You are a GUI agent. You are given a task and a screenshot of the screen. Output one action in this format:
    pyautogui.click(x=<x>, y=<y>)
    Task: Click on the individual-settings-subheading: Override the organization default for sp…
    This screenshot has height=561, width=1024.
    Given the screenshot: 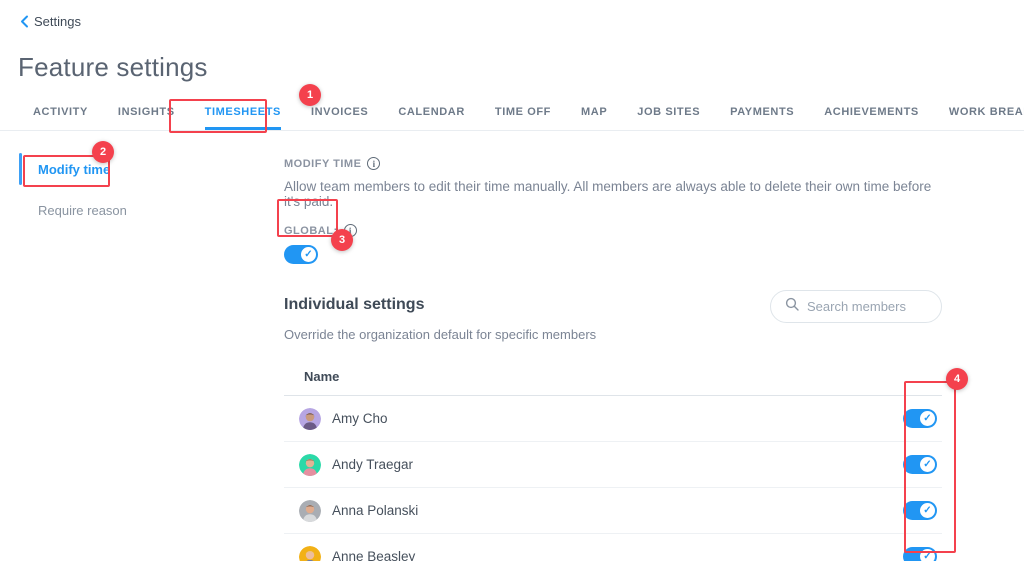 What is the action you would take?
    pyautogui.click(x=440, y=334)
    